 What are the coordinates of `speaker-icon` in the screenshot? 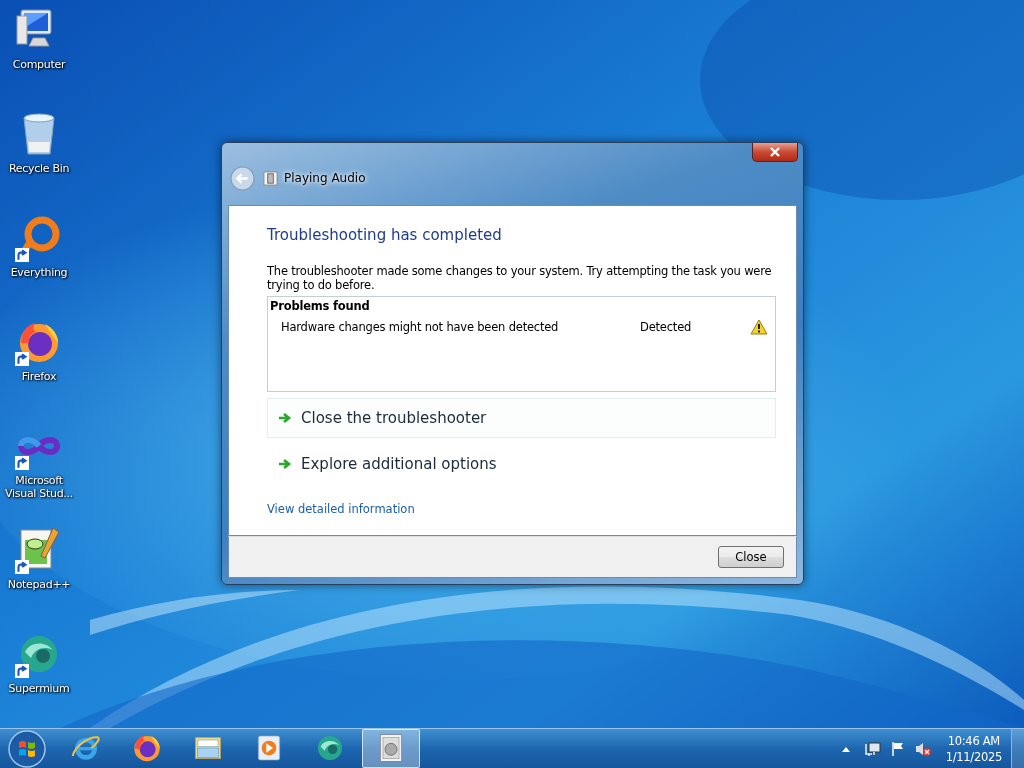 It's located at (270, 178).